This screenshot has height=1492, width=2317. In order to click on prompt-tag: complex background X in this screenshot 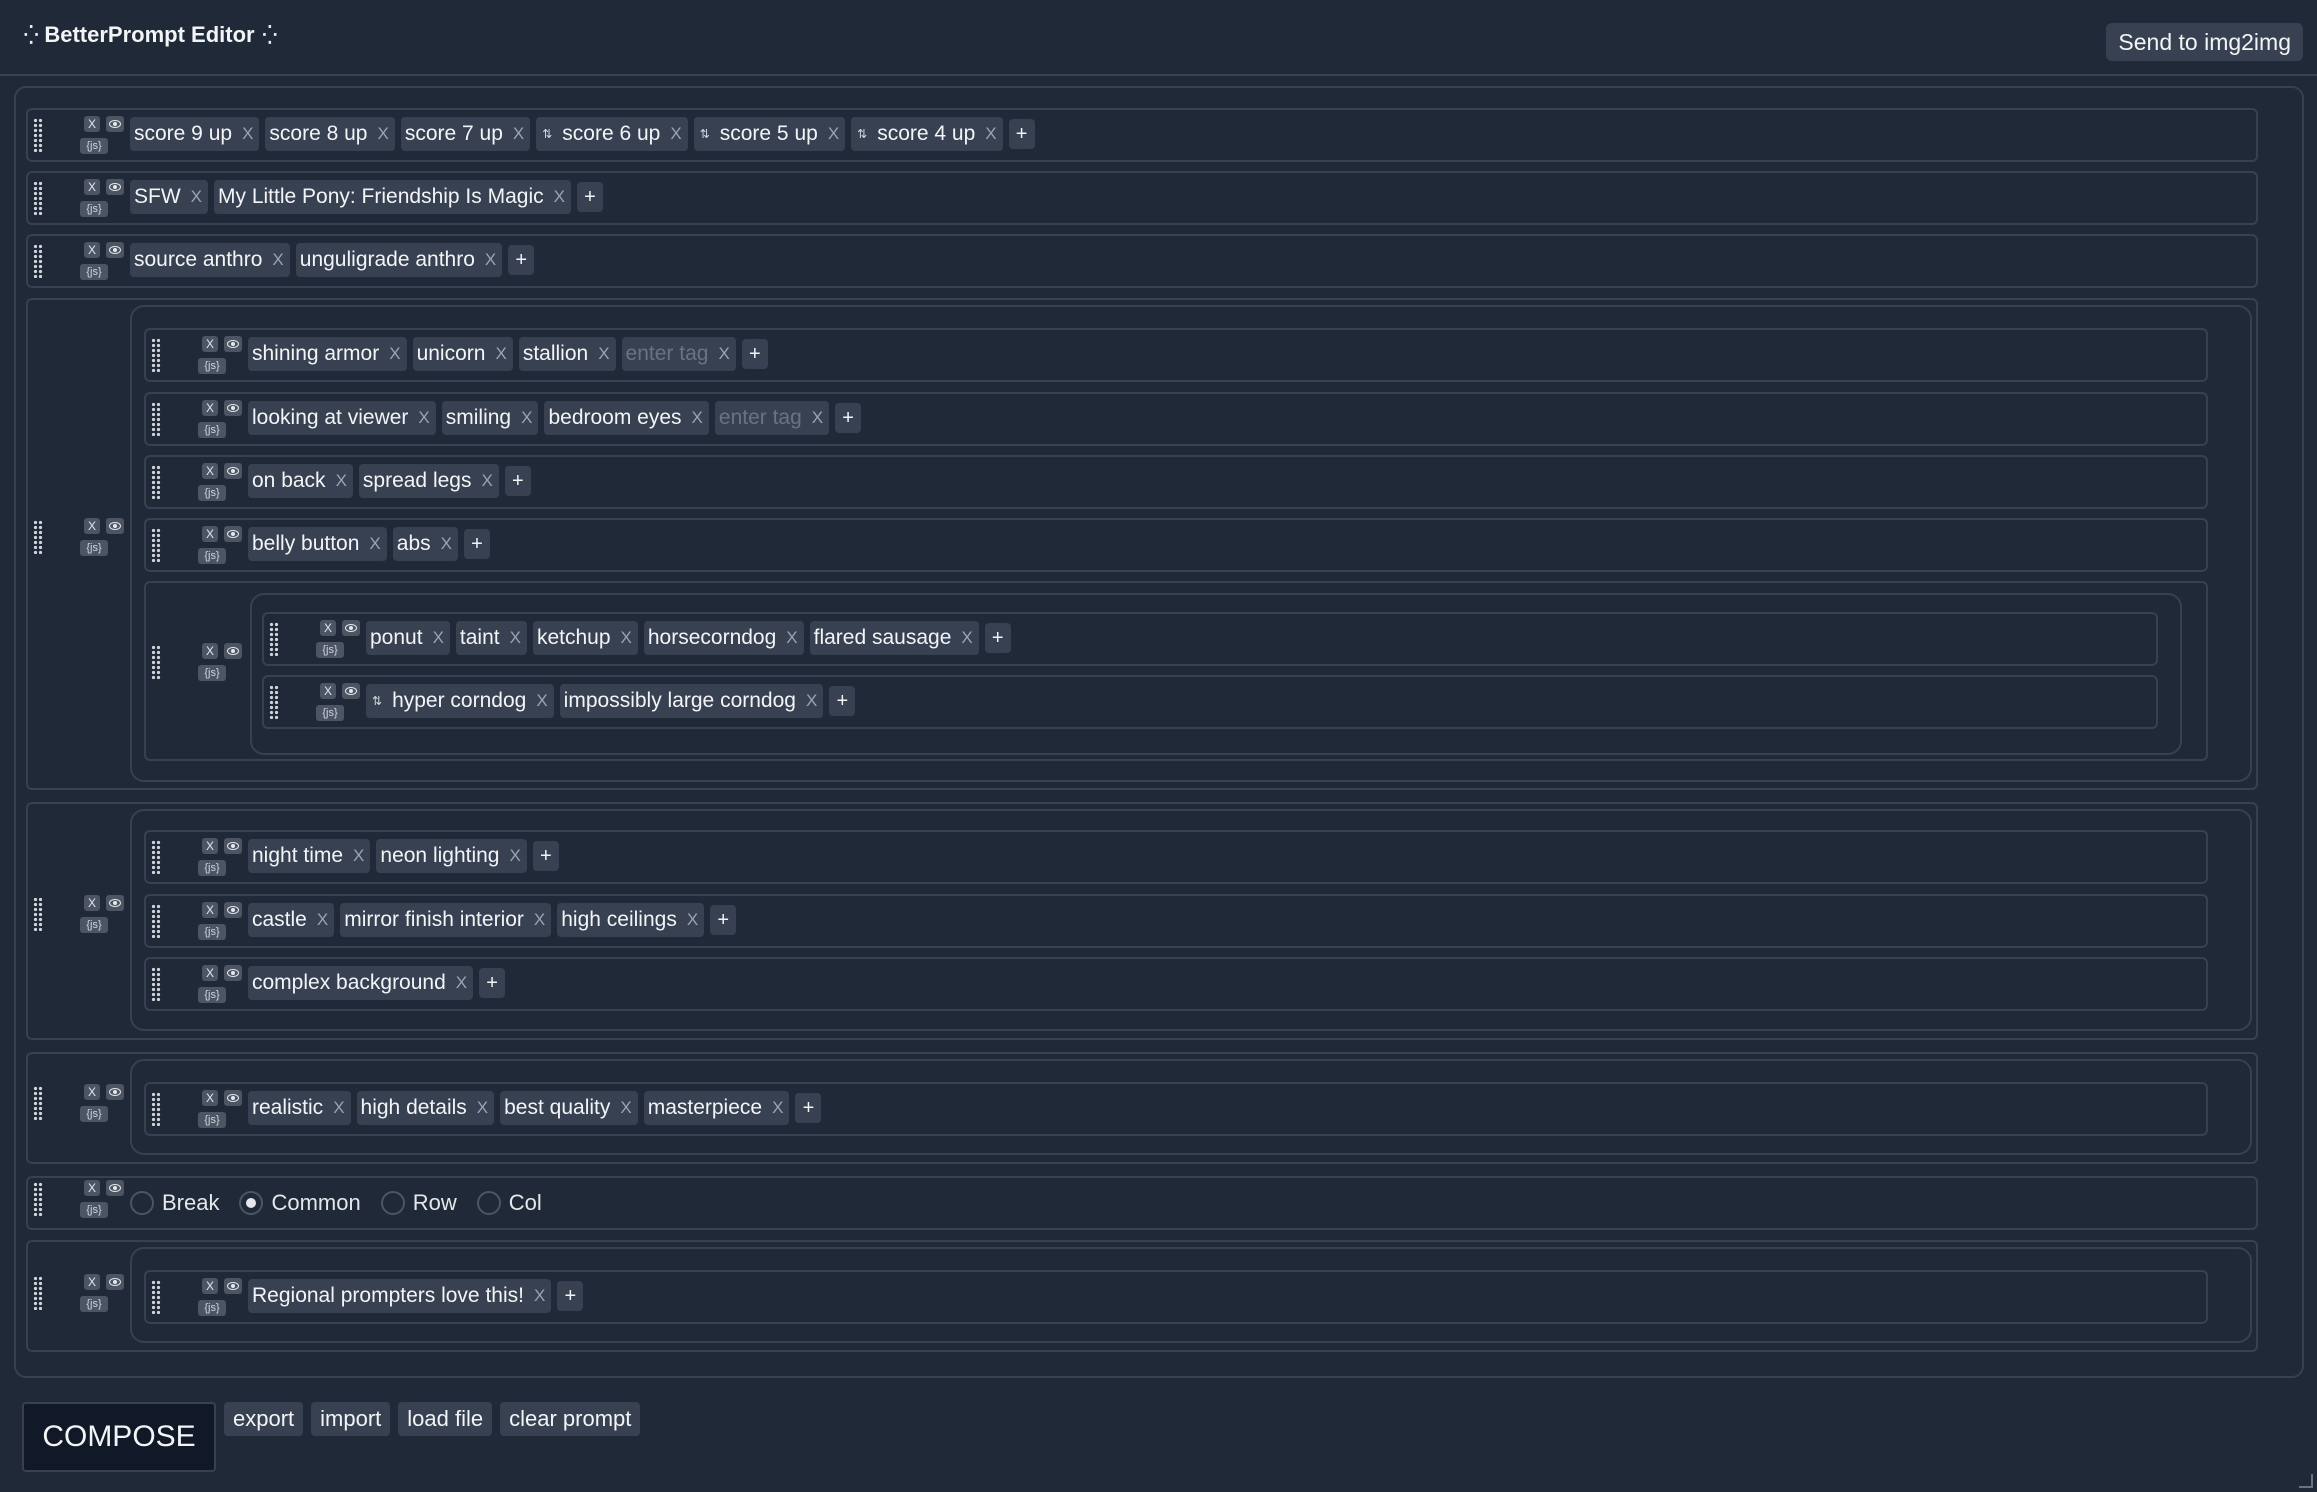, I will do `click(361, 983)`.